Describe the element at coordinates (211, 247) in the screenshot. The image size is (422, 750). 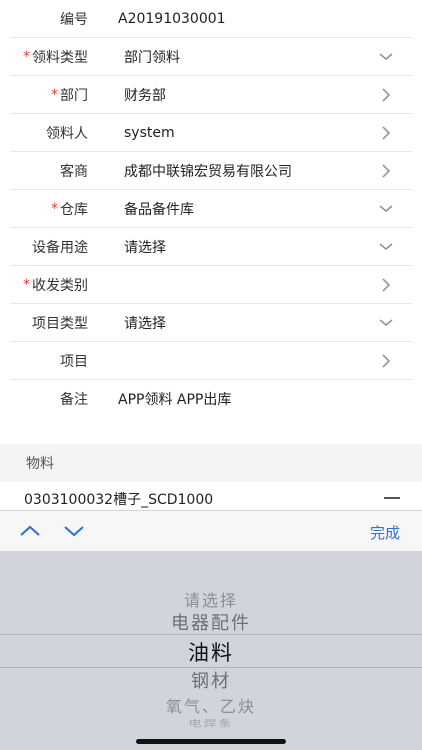
I see `form-row-equipment-use: 设备用途 请选择` at that location.